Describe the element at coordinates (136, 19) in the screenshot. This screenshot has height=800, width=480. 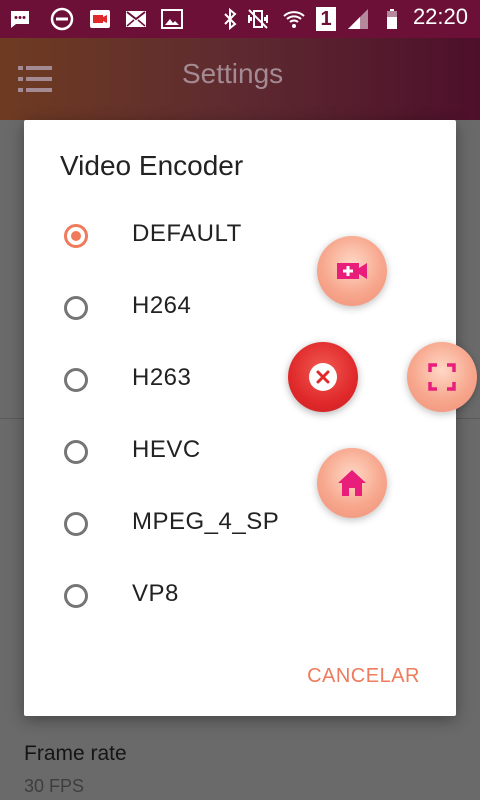
I see `email-icon` at that location.